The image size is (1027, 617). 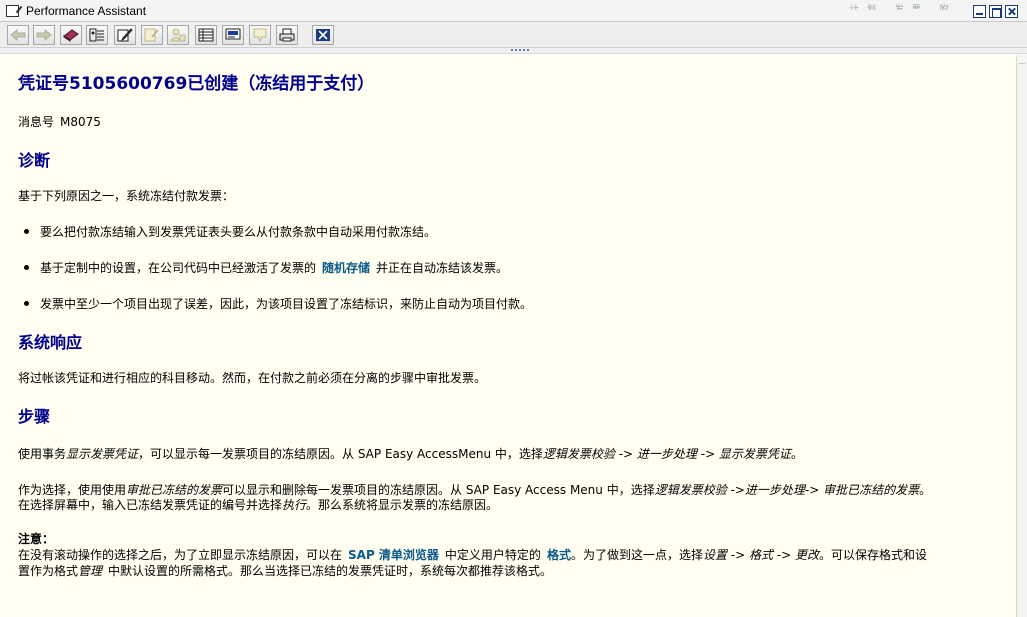 What do you see at coordinates (760, 555) in the screenshot?
I see `menu-path: 设置 -> 格式 -> 更改` at bounding box center [760, 555].